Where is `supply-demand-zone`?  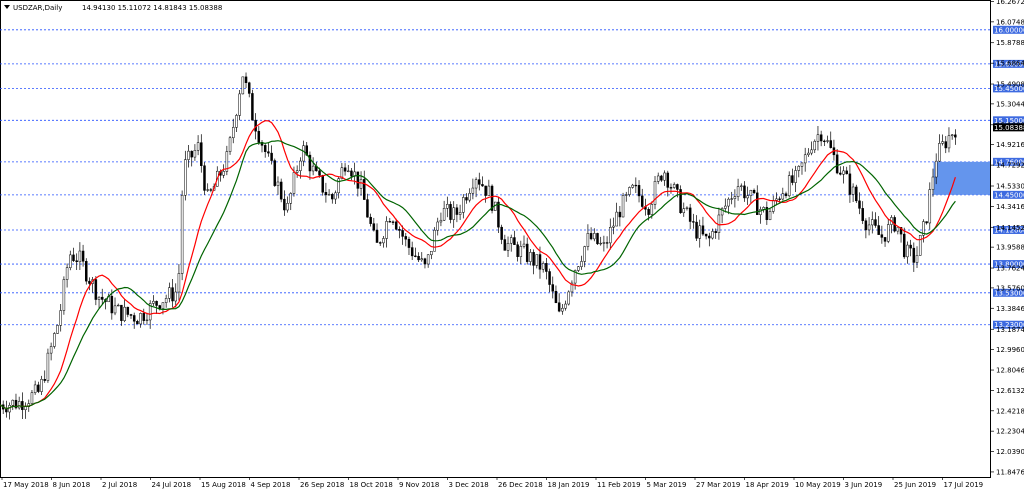
supply-demand-zone is located at coordinates (961, 178).